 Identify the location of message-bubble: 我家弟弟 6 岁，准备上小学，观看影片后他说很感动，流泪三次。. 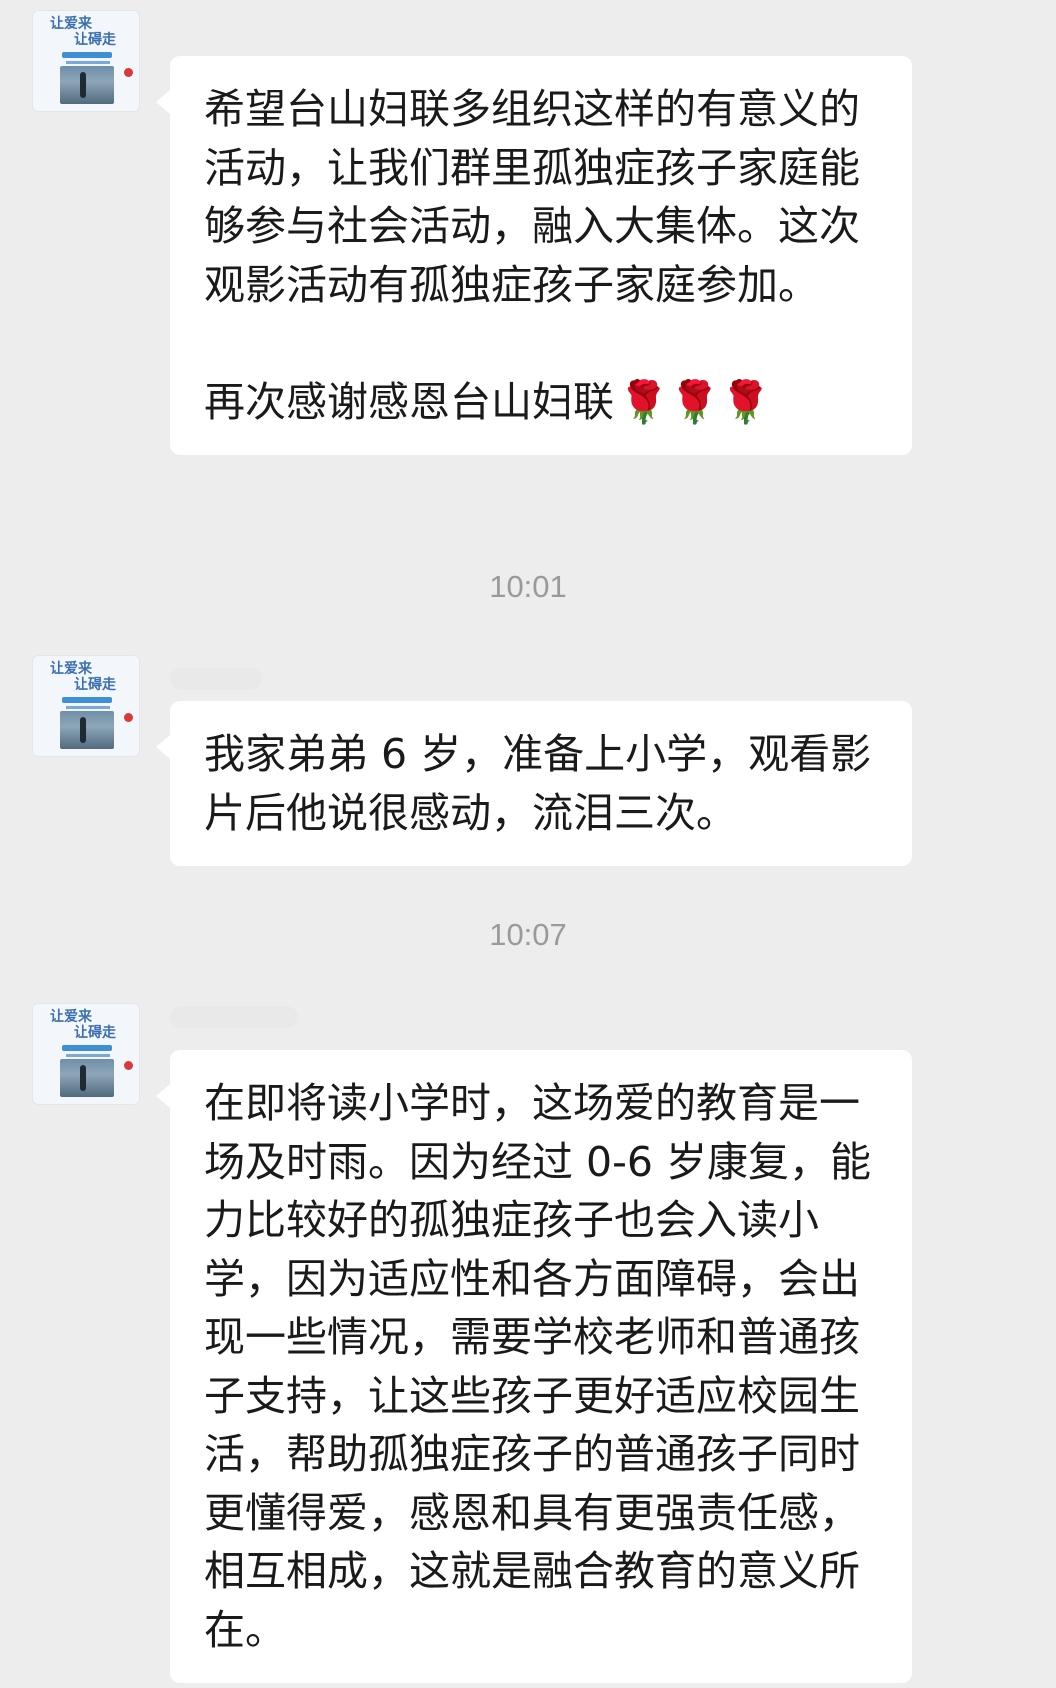
(534, 783).